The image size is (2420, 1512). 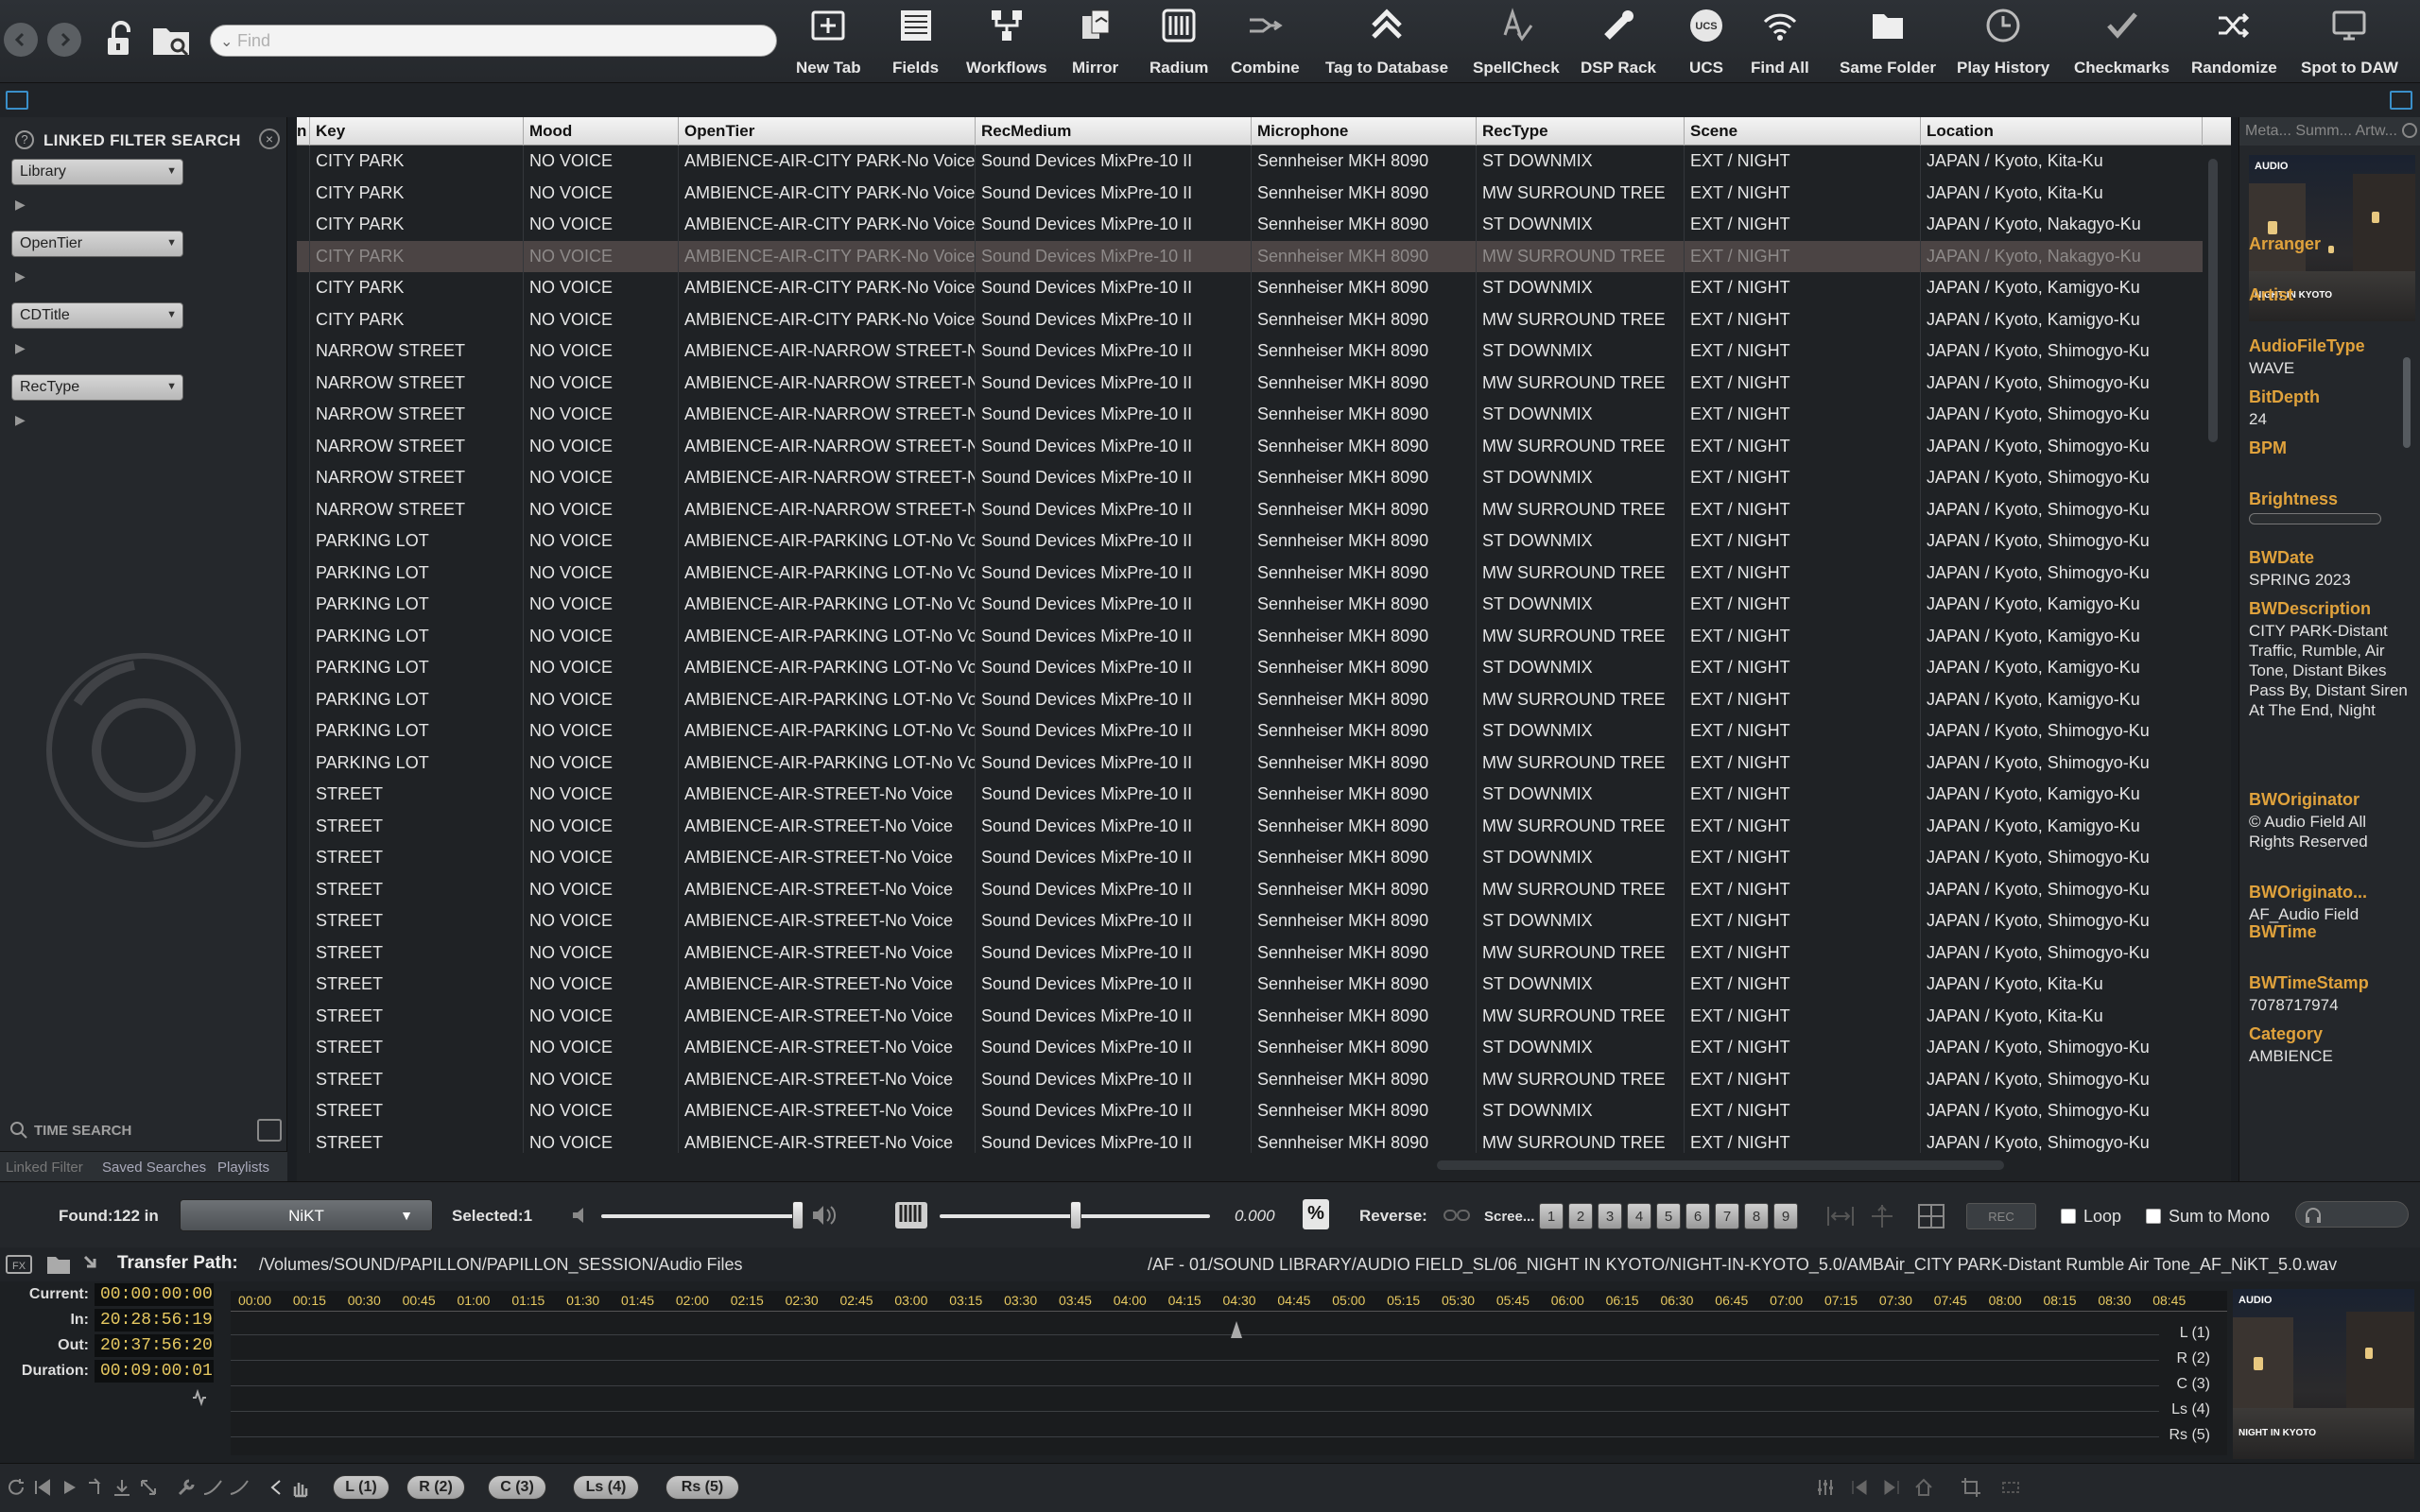 I want to click on column-header-mood: Mood, so click(x=601, y=131).